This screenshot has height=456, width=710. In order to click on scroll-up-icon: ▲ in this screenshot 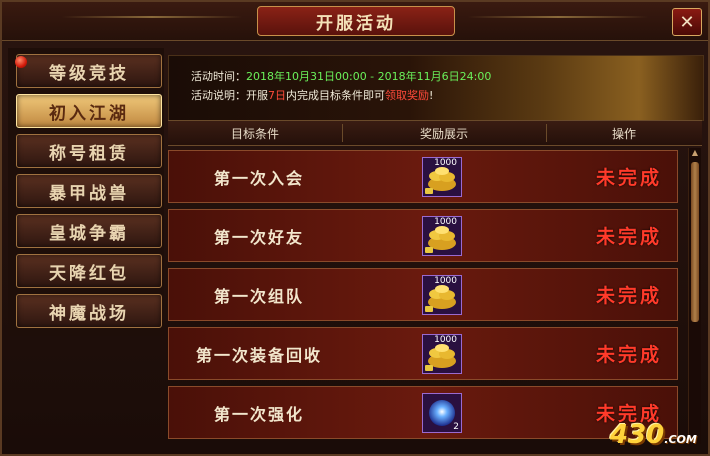, I will do `click(695, 153)`.